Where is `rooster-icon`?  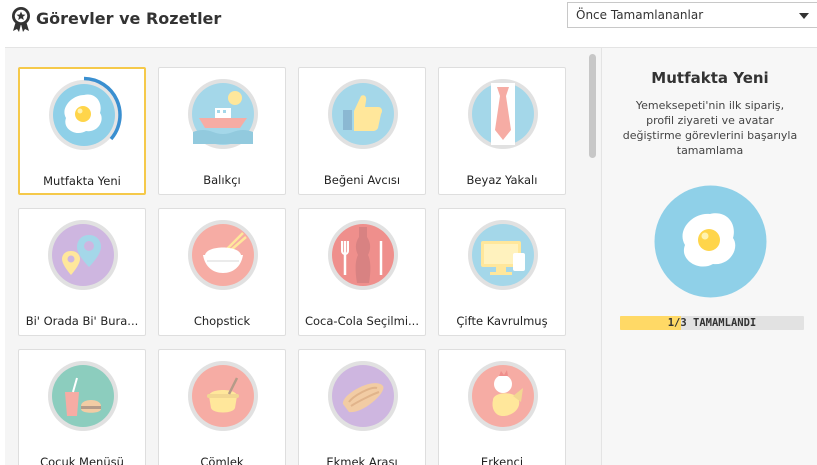 rooster-icon is located at coordinates (503, 396).